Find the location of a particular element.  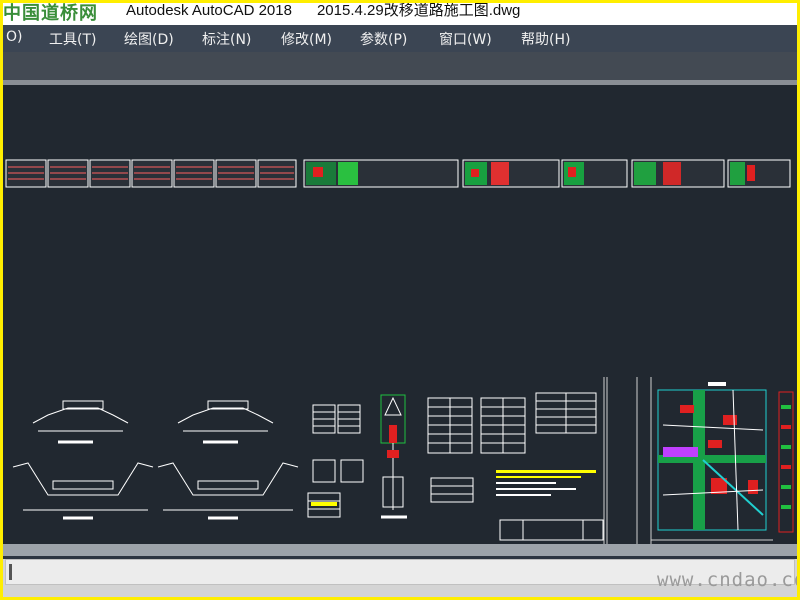

app-name: Autodesk AutoCAD 2018 is located at coordinates (209, 11).